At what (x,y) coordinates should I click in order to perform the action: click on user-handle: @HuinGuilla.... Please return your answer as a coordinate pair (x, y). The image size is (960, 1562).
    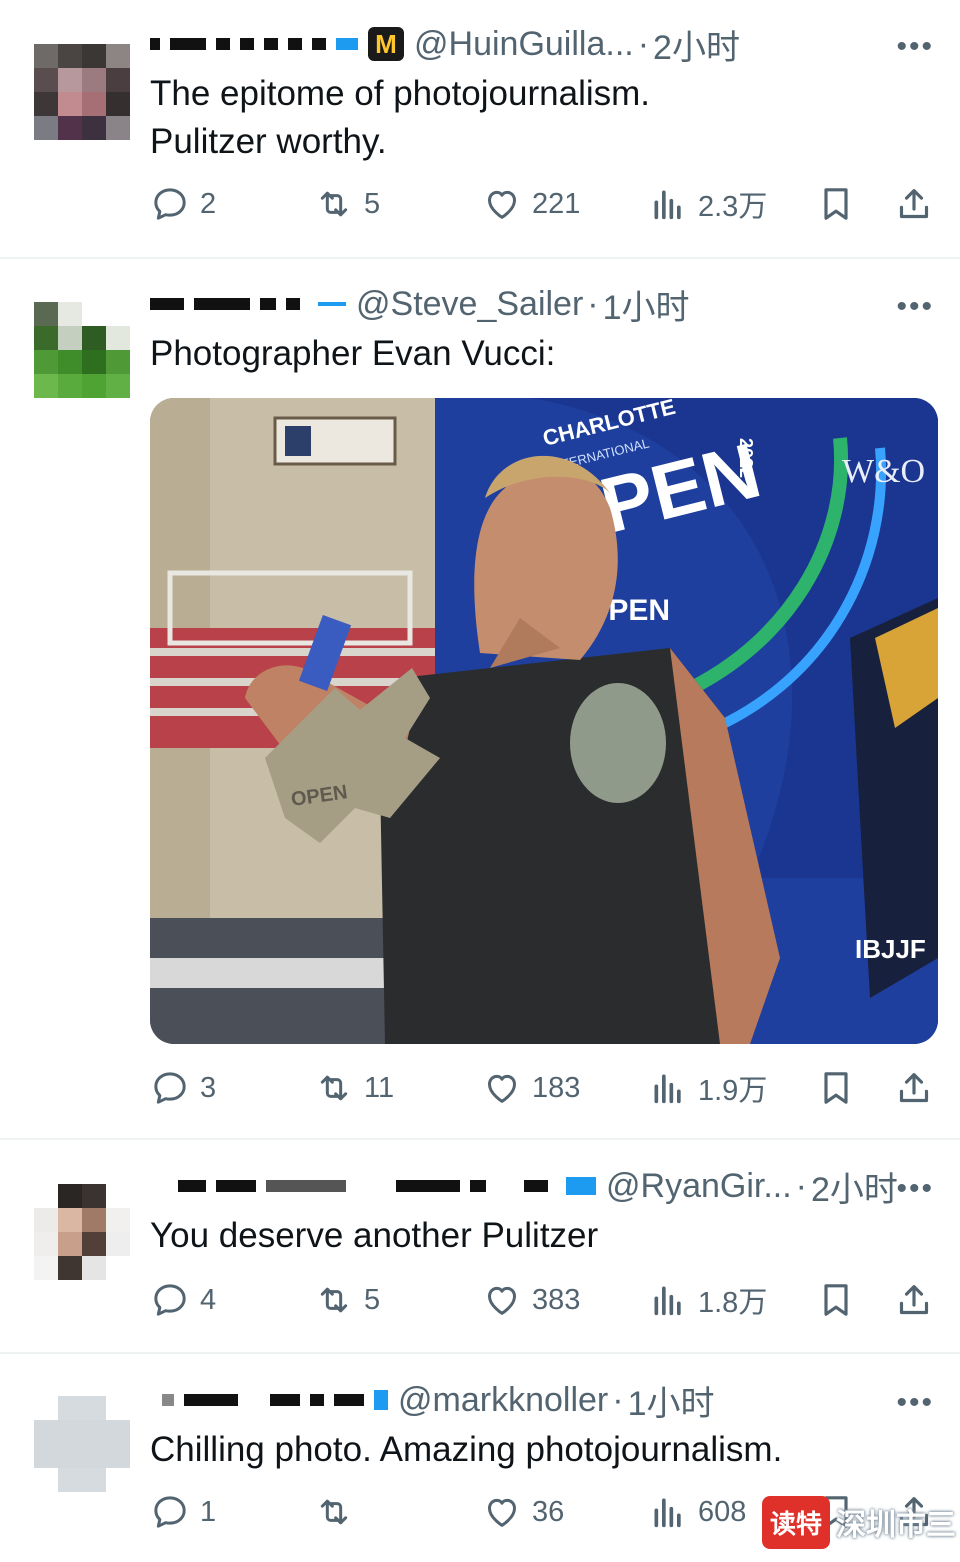
    Looking at the image, I should click on (524, 44).